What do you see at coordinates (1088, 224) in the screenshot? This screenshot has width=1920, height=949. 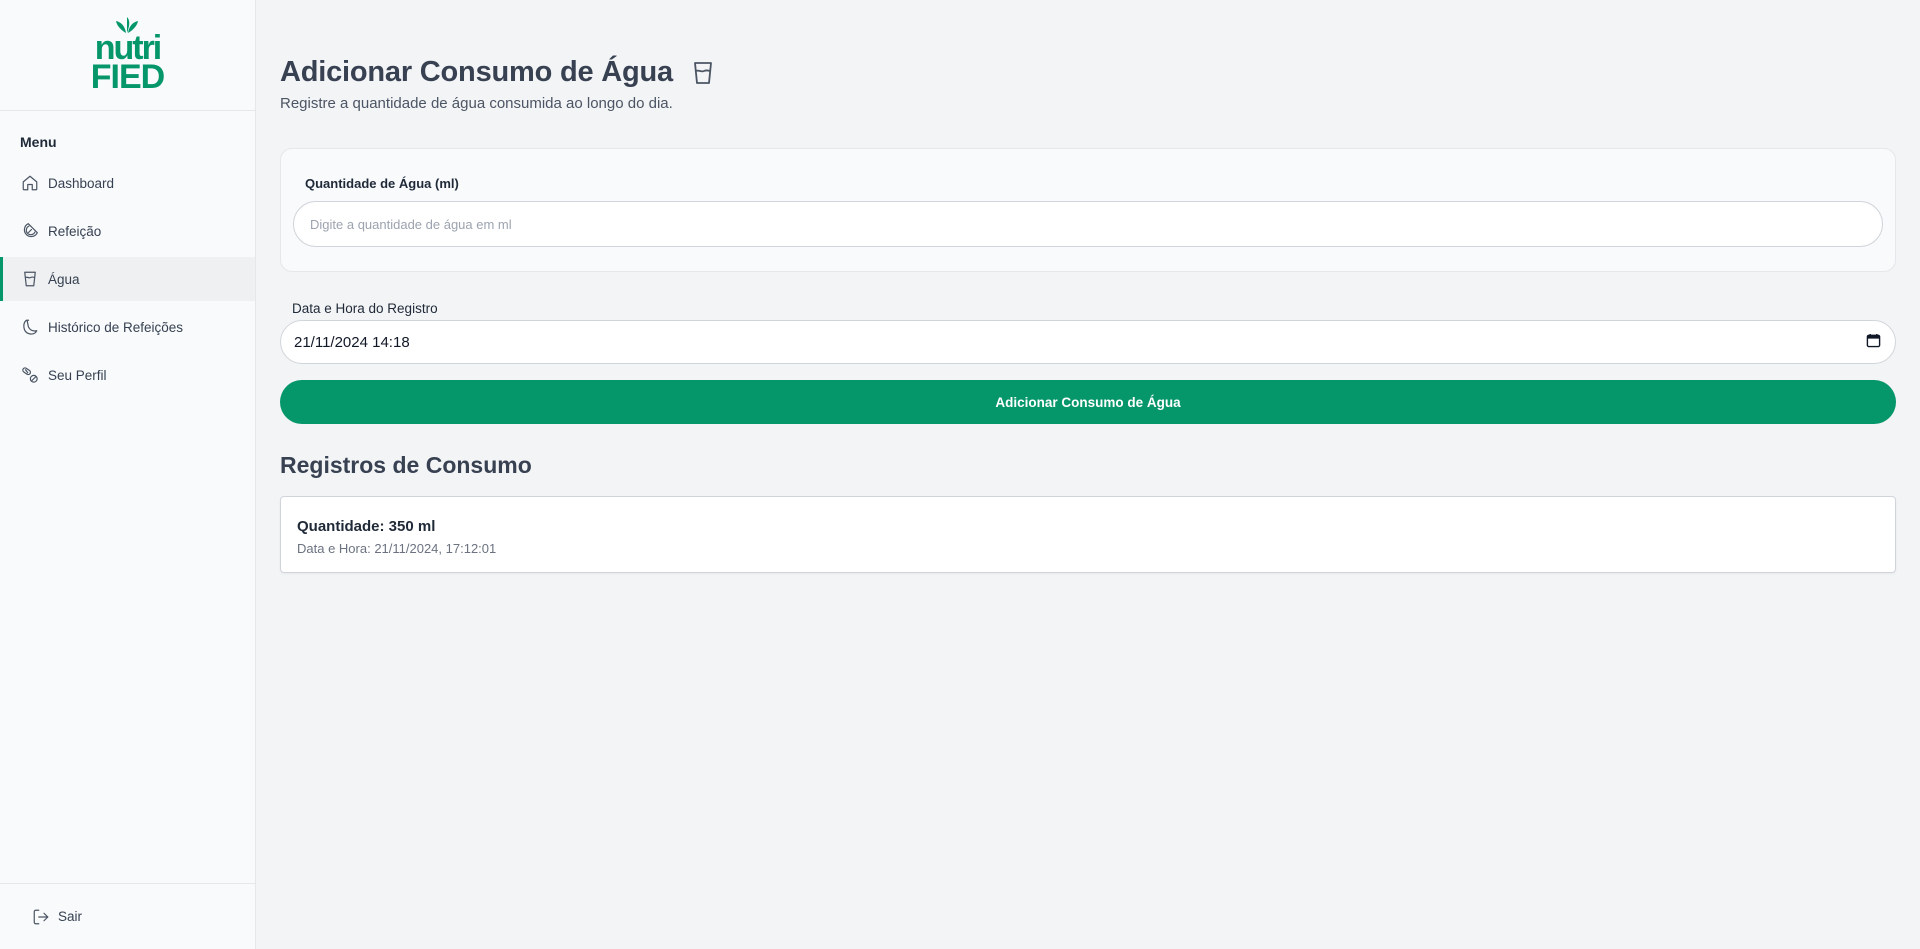 I see `quantity-input: Digite a quantidade de água em ml` at bounding box center [1088, 224].